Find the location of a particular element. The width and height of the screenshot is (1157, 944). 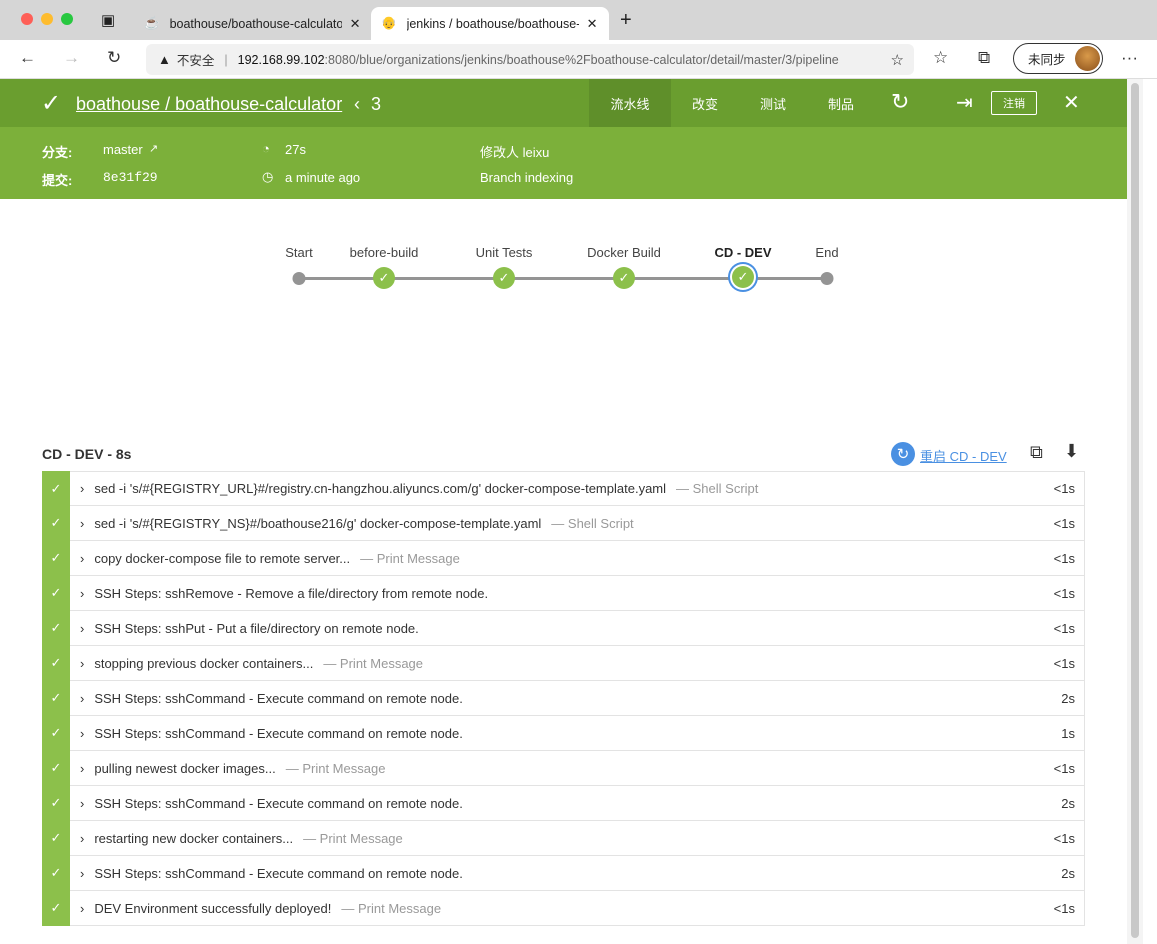

commit-label: 提交: is located at coordinates (57, 180).